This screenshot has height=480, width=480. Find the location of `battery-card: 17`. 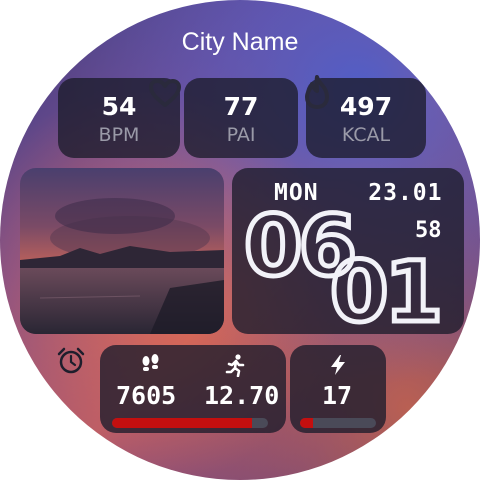

battery-card: 17 is located at coordinates (338, 389).